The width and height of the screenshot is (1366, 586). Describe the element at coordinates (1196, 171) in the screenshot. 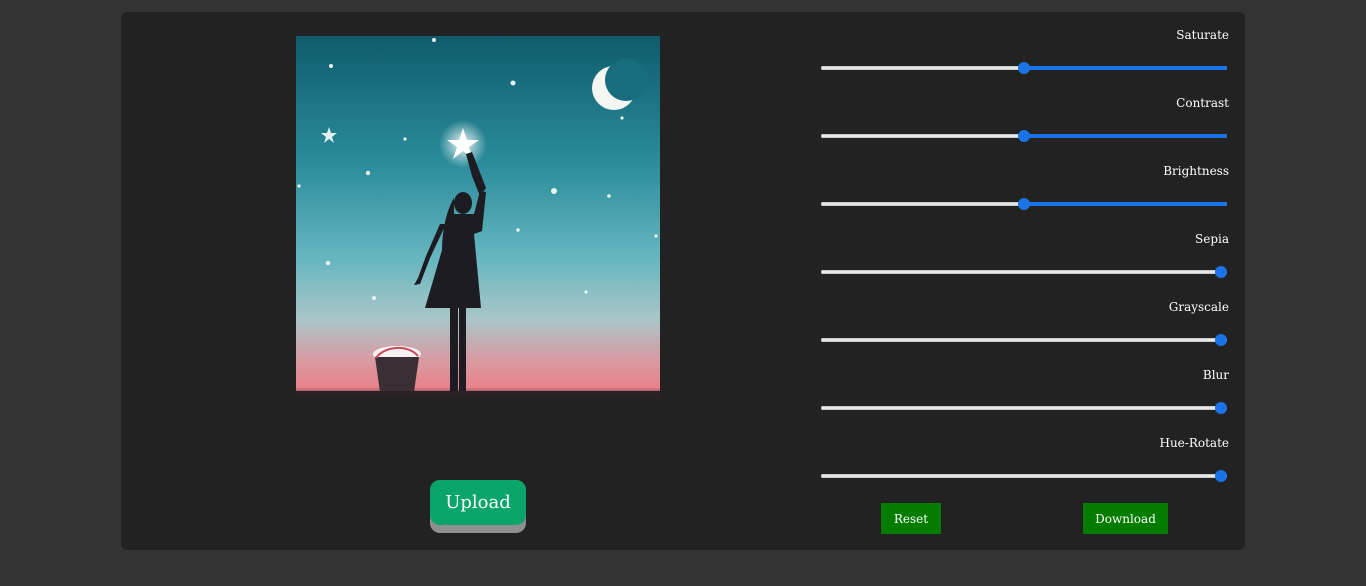

I see `brightness-label: Brightness` at that location.